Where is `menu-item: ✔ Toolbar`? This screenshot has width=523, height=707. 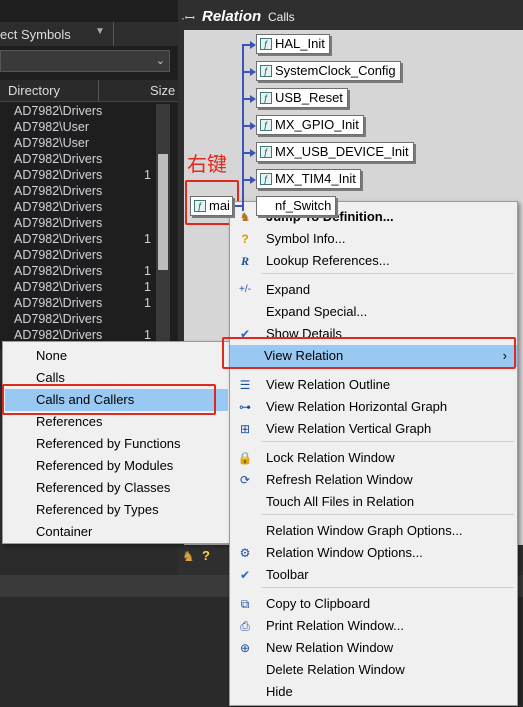 menu-item: ✔ Toolbar is located at coordinates (373, 575).